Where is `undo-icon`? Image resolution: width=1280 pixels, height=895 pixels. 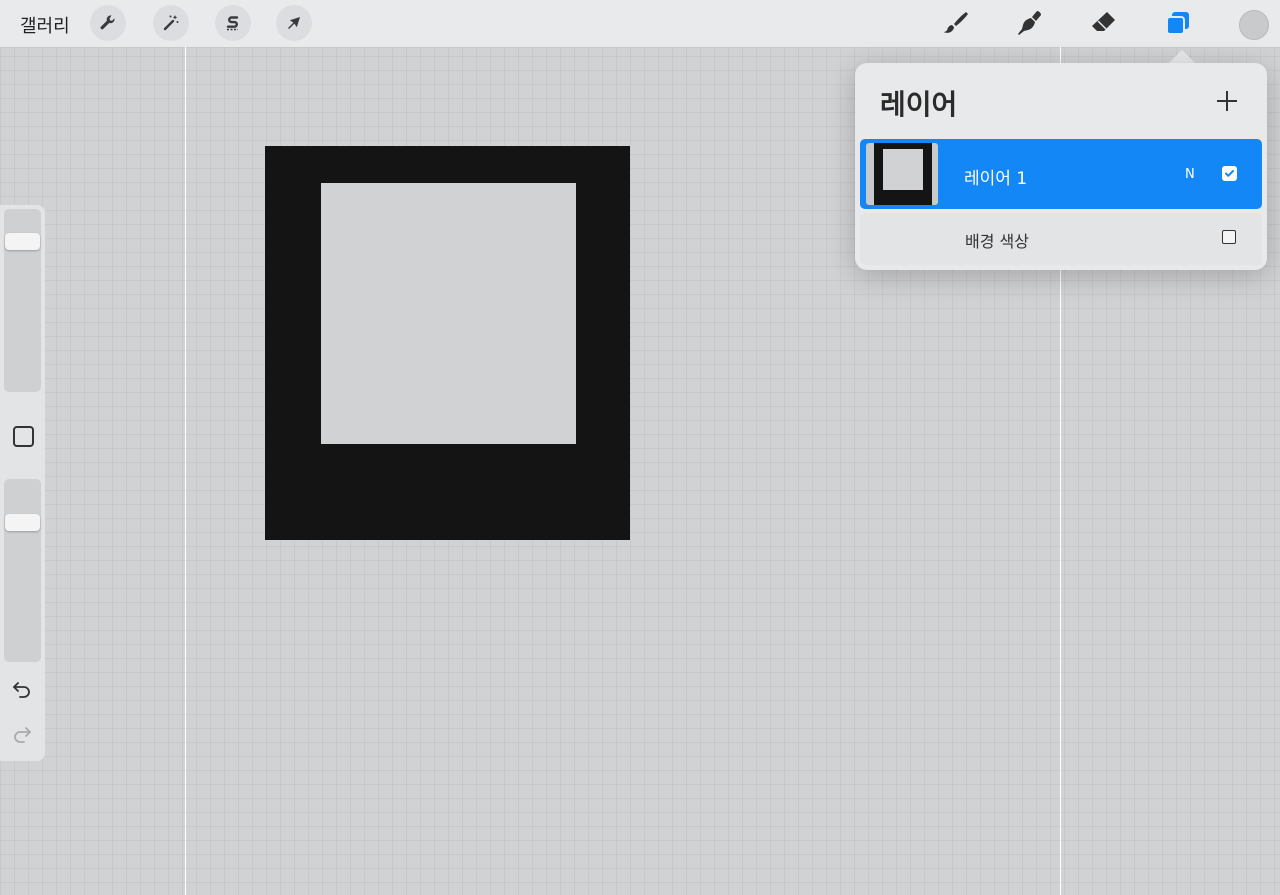 undo-icon is located at coordinates (22, 689).